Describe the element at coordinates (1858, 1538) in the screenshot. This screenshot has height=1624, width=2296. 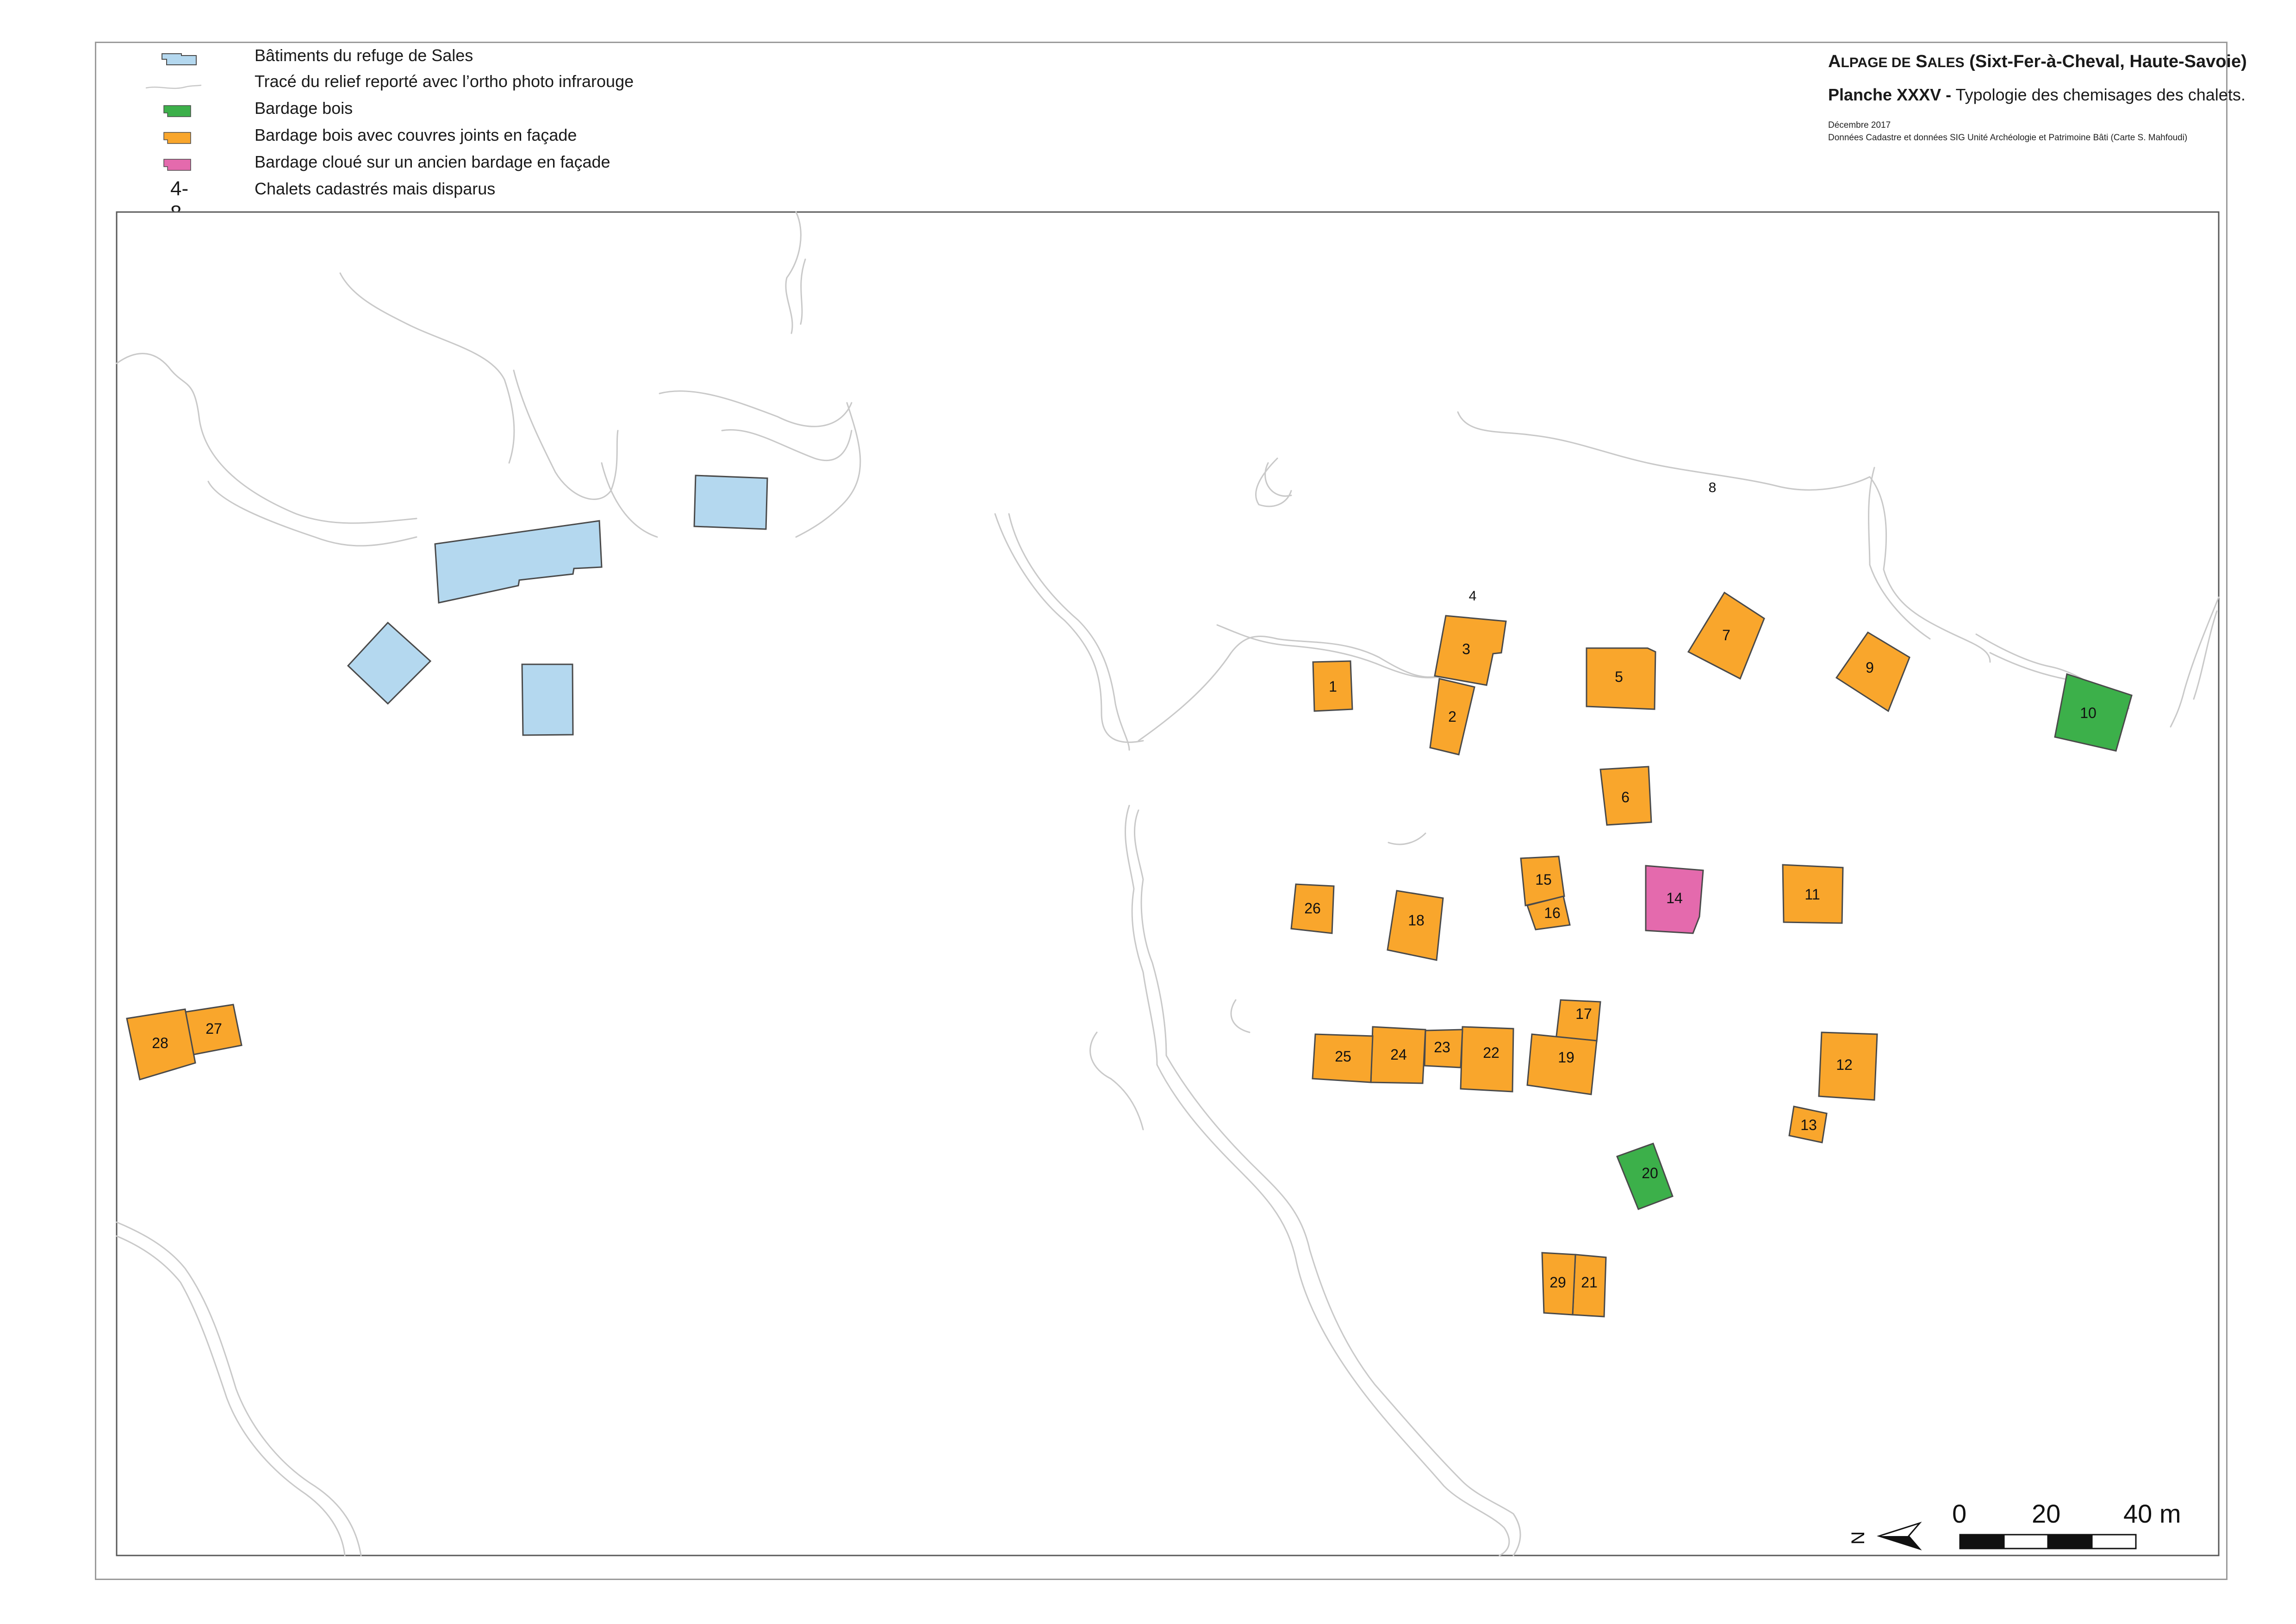
I see `north-label: N` at that location.